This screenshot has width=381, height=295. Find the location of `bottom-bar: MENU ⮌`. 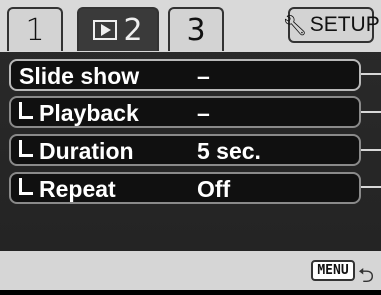

bottom-bar: MENU ⮌ is located at coordinates (190, 270).